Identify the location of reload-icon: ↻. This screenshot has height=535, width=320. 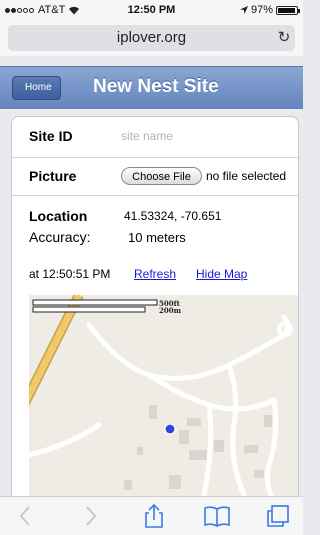
(284, 38).